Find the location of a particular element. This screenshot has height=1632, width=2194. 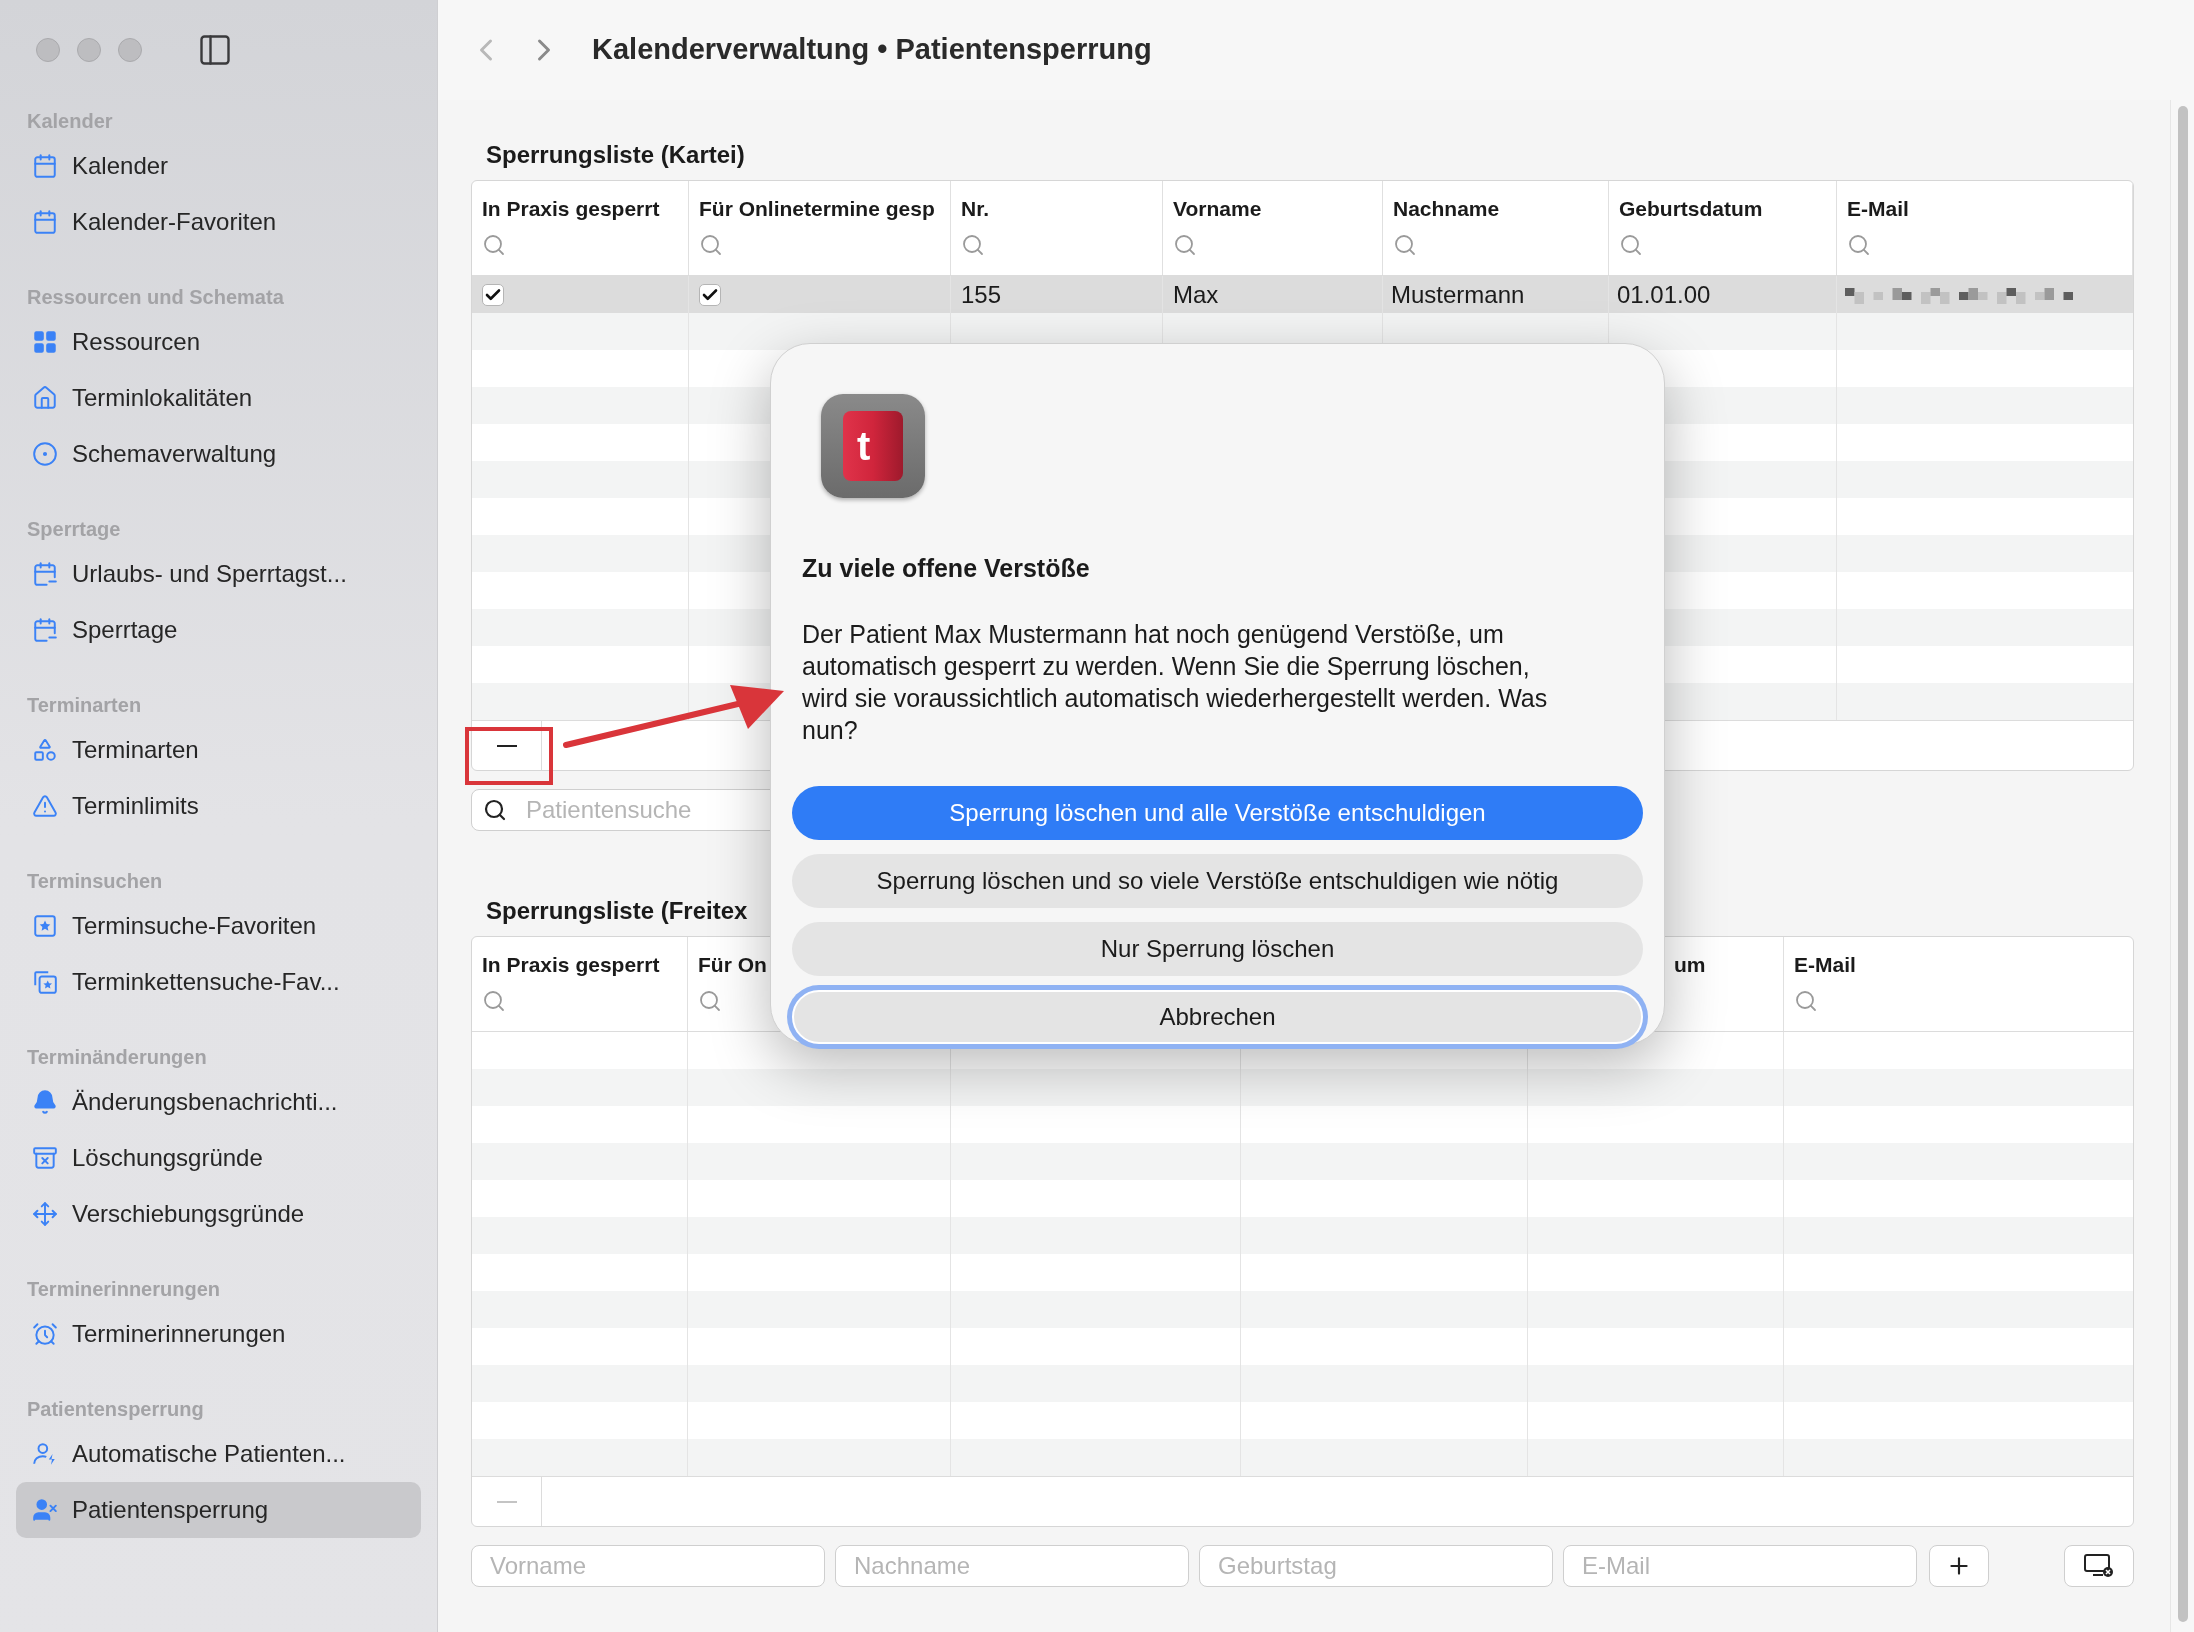

text-field: Geburtstag is located at coordinates (1376, 1566).